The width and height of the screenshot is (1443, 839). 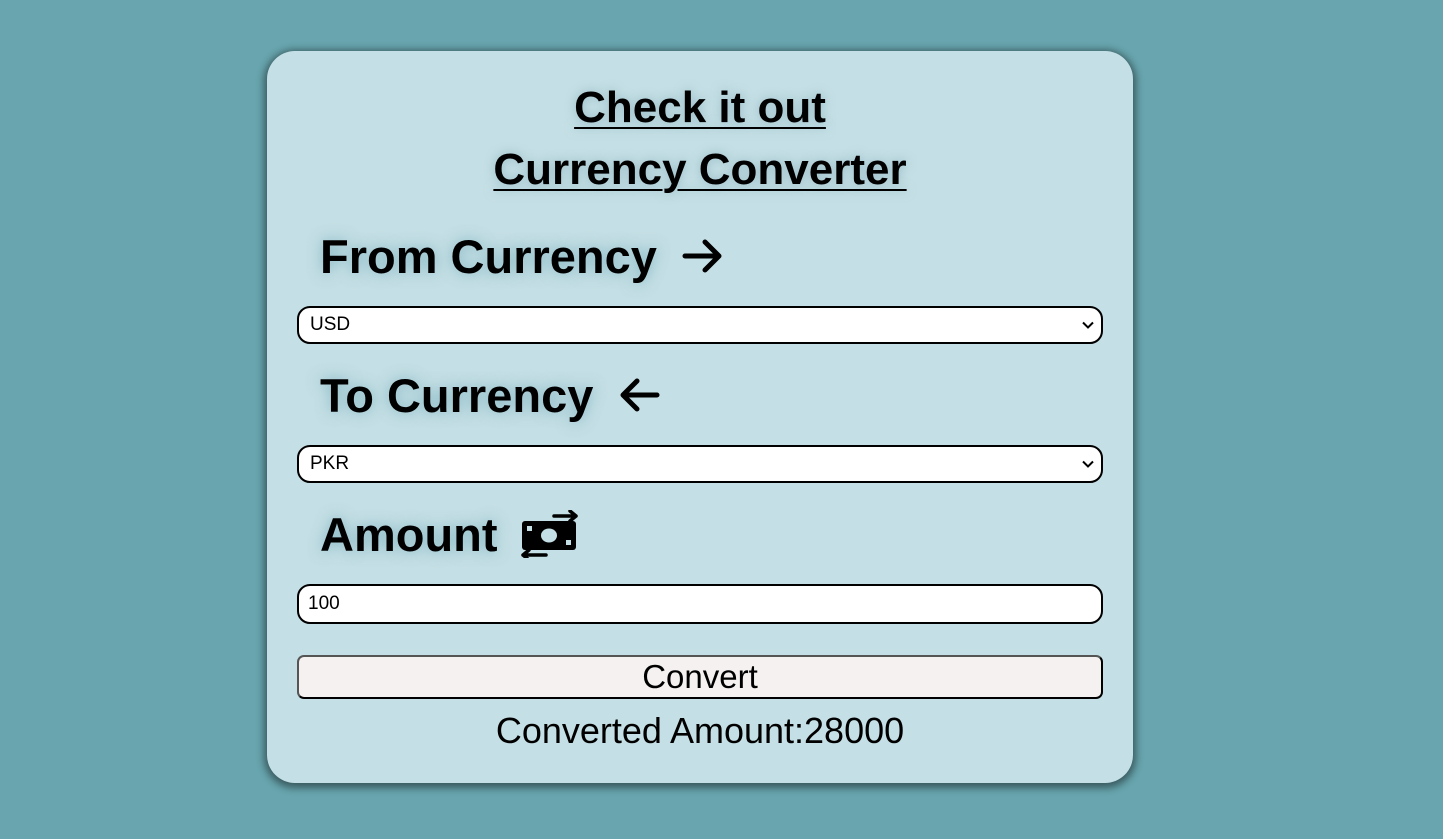 What do you see at coordinates (700, 169) in the screenshot?
I see `app-title: Currency Converter` at bounding box center [700, 169].